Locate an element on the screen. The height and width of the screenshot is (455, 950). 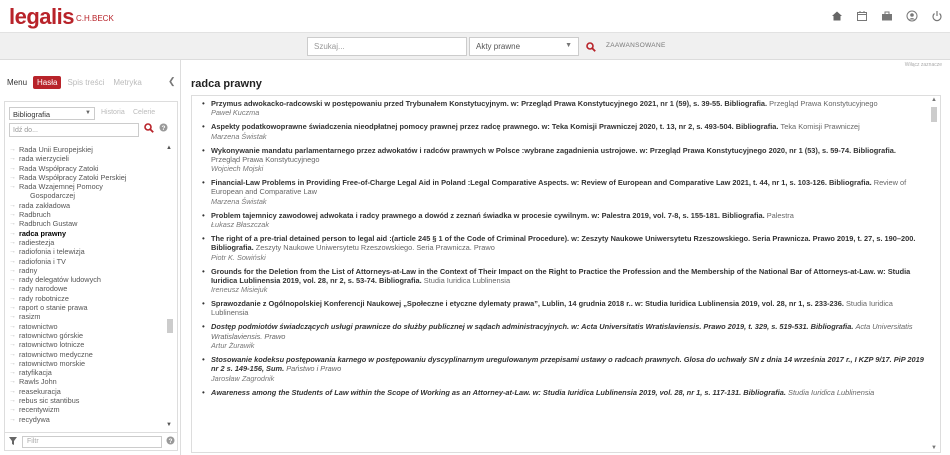
collapse-panel-icon: ❮ is located at coordinates (172, 81).